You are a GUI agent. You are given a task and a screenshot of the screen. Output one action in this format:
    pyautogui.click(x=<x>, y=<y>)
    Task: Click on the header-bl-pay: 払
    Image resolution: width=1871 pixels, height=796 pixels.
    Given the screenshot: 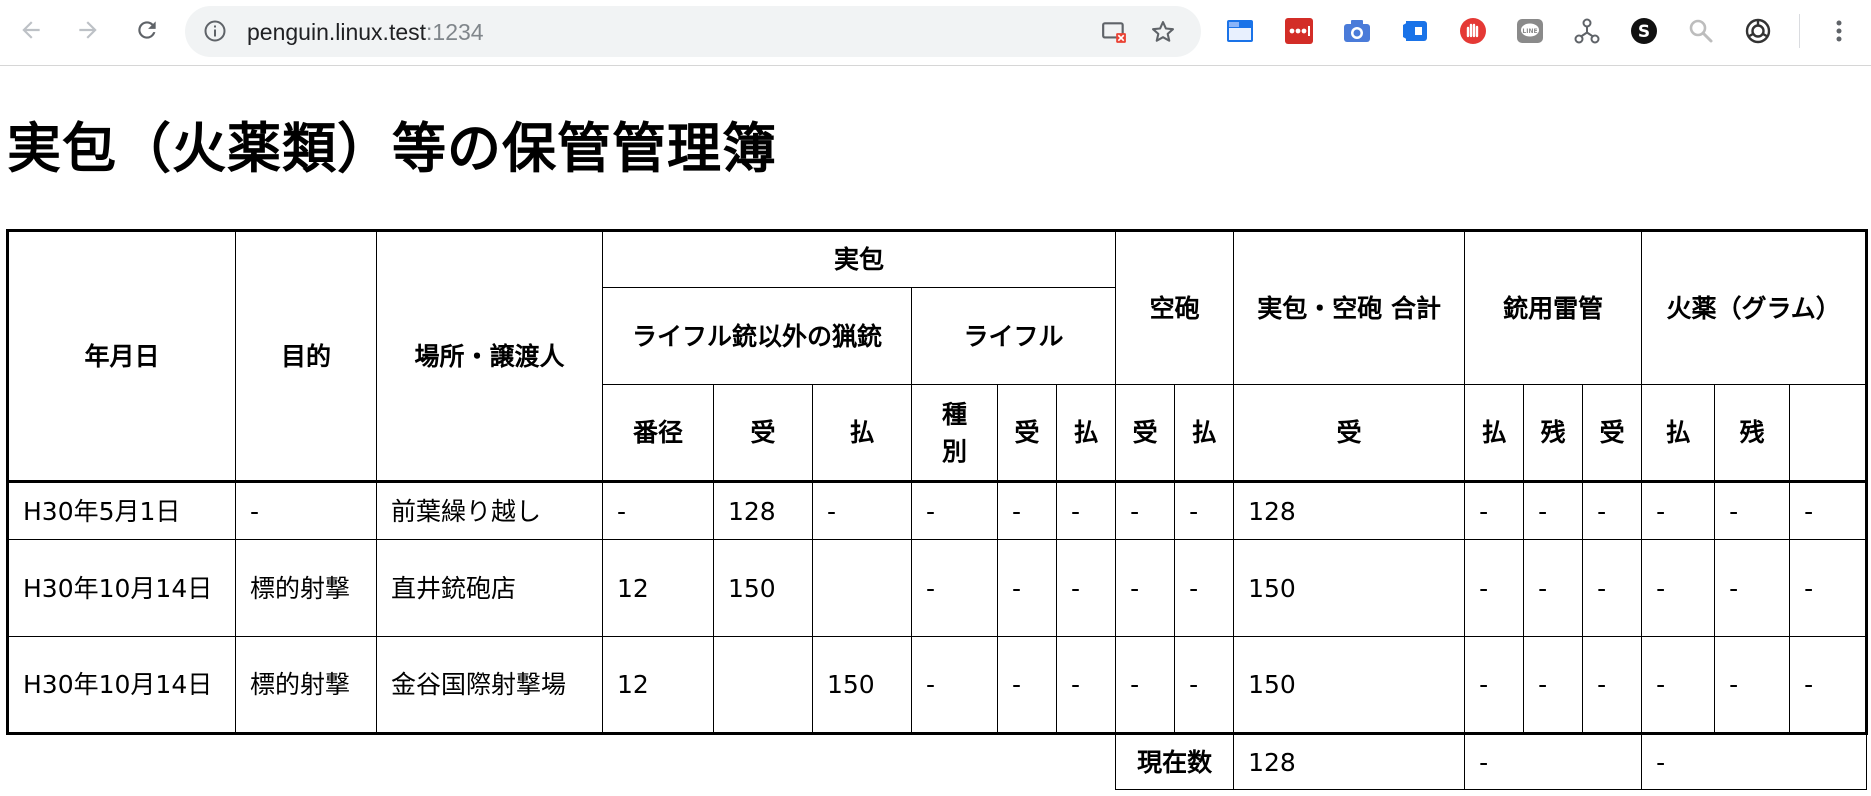 What is the action you would take?
    pyautogui.click(x=1204, y=433)
    